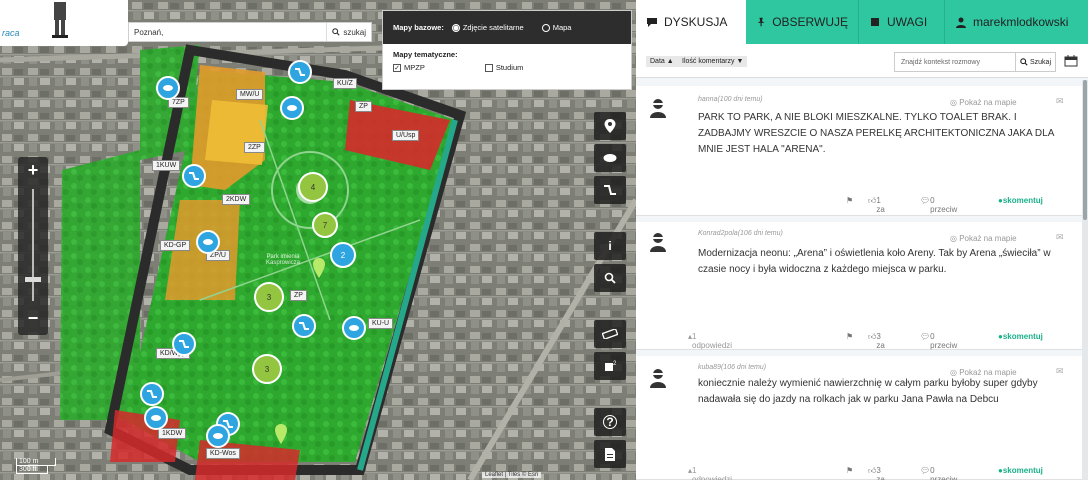 This screenshot has height=480, width=1088. I want to click on location-pin-icon, so click(610, 126).